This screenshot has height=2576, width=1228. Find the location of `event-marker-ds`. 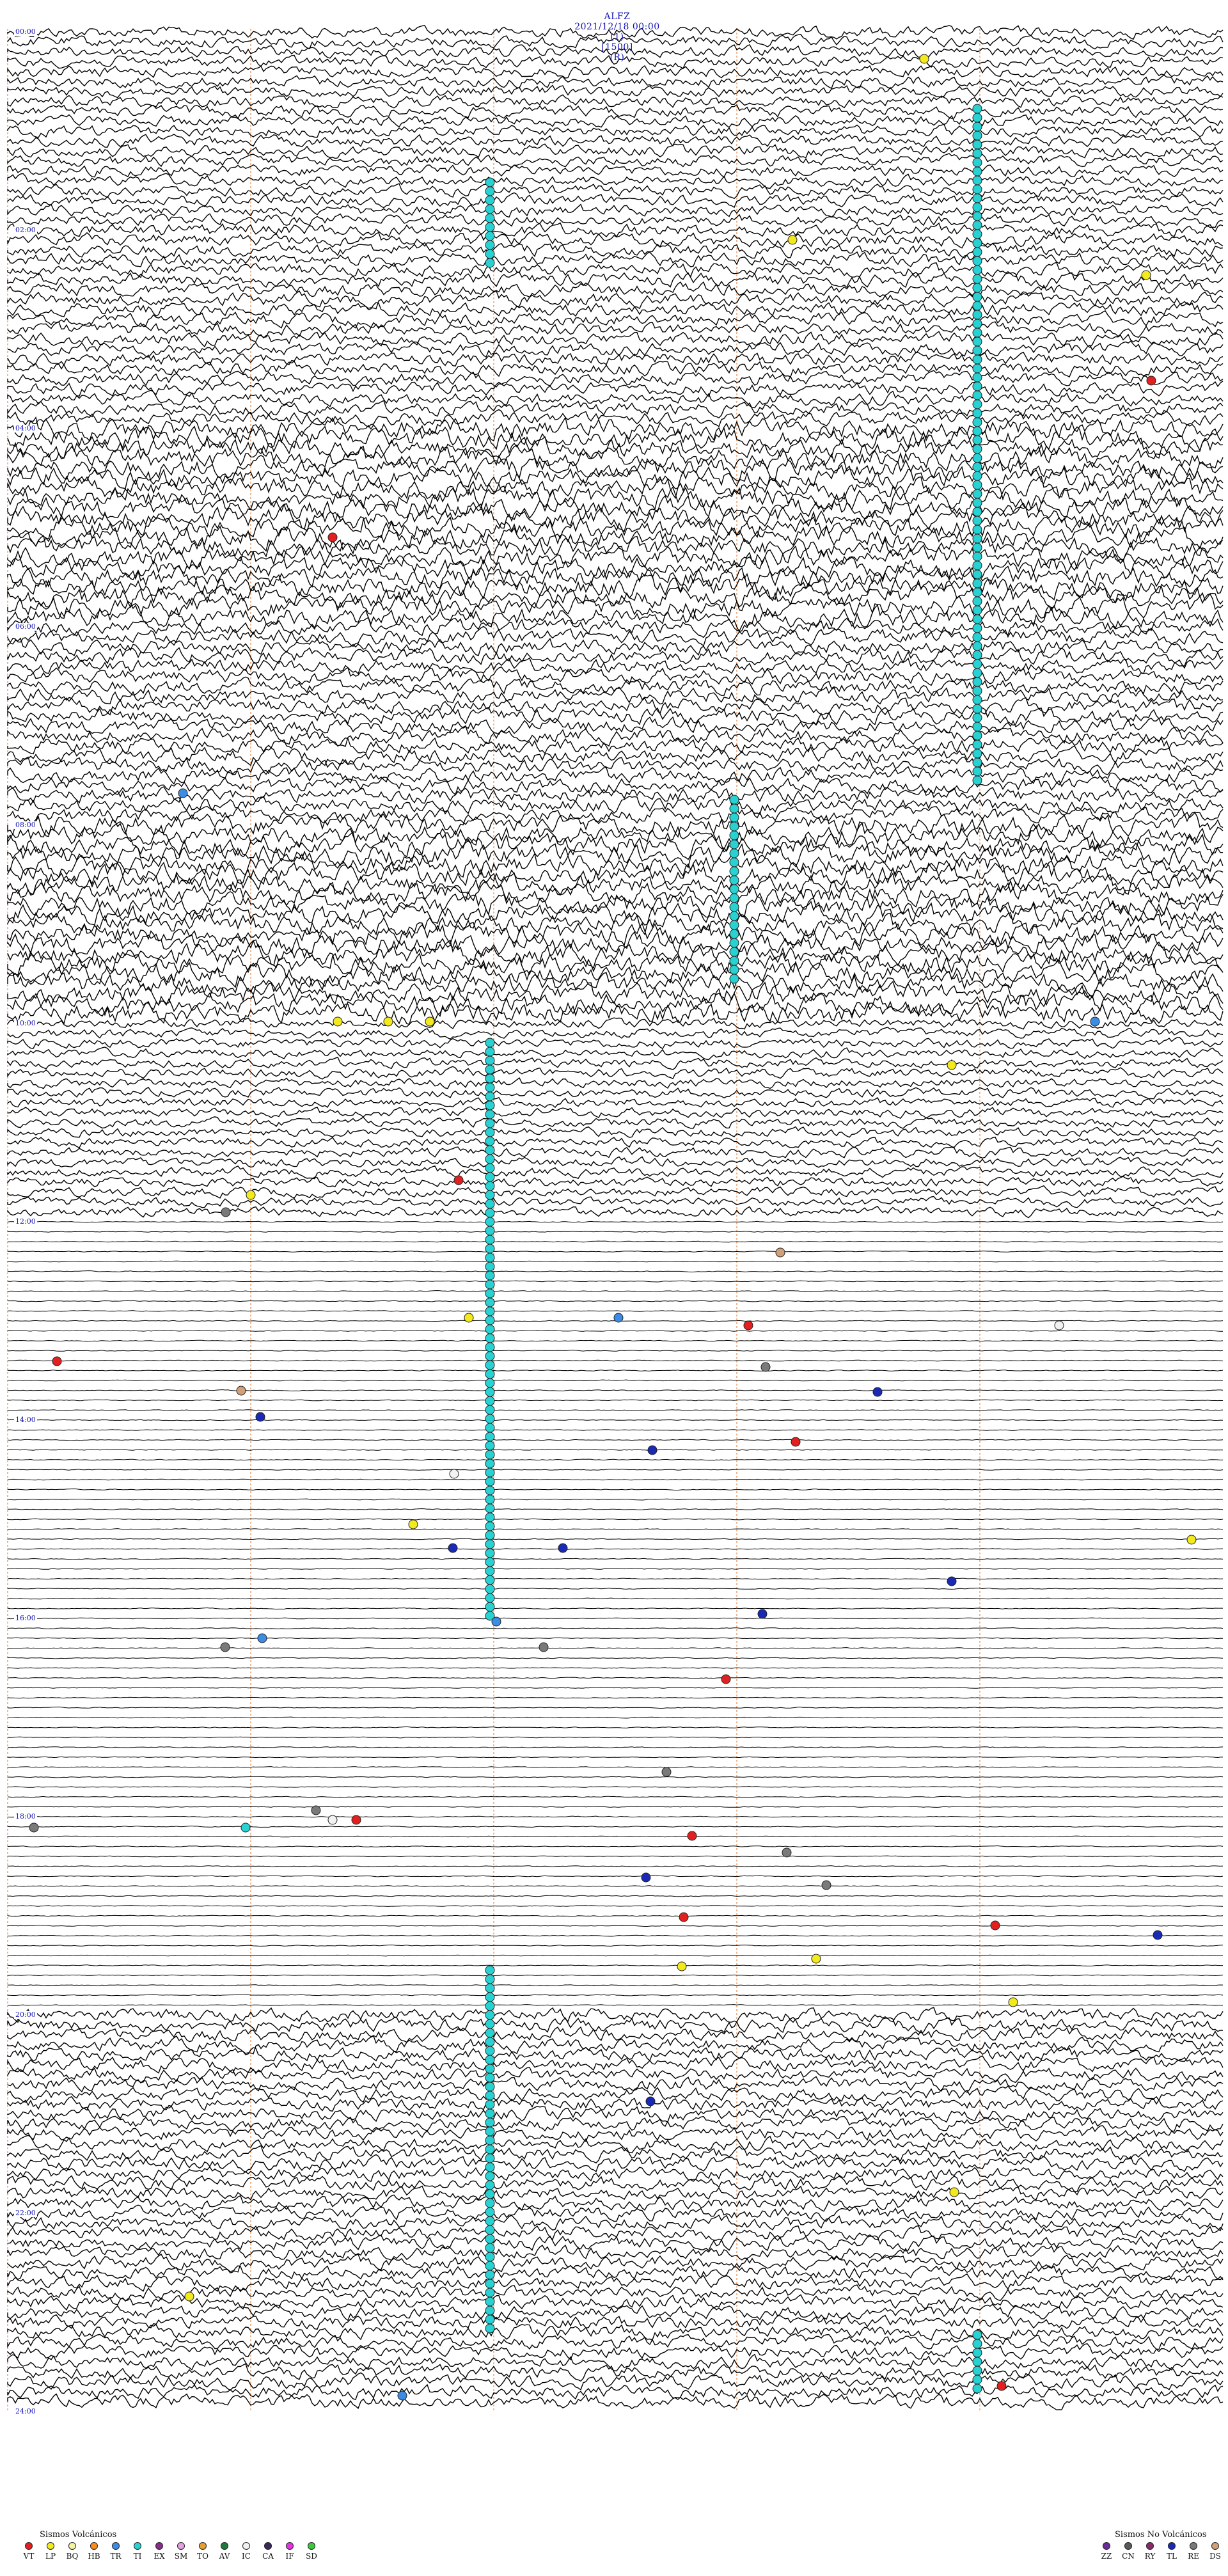

event-marker-ds is located at coordinates (241, 1391).